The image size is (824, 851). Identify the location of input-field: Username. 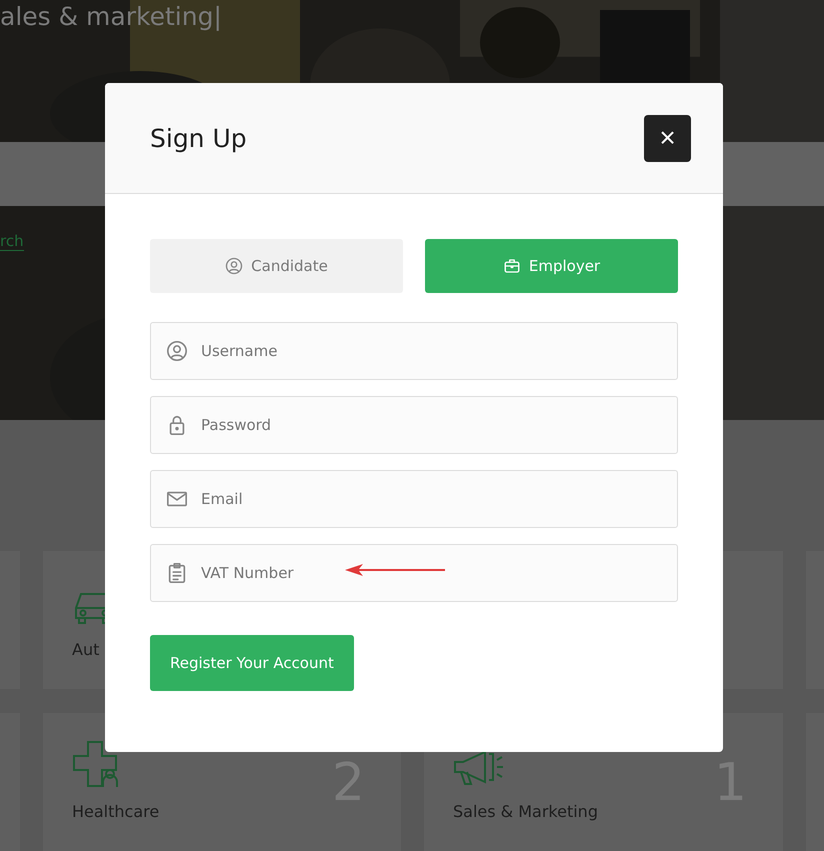
(414, 351).